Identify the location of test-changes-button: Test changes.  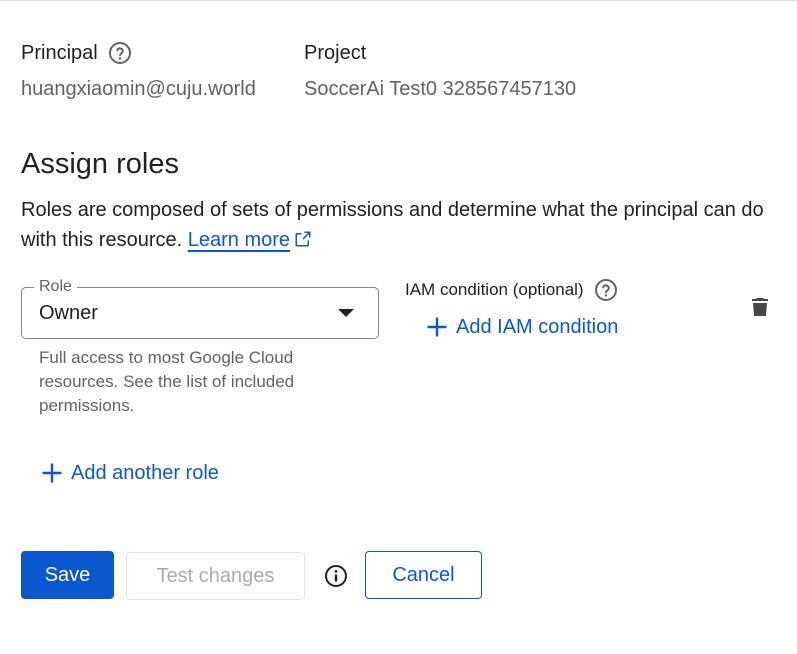
(215, 576).